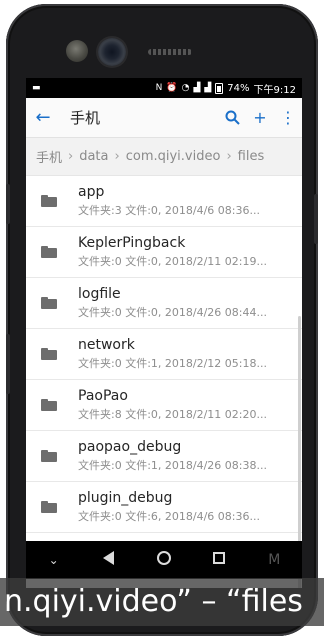  What do you see at coordinates (99, 294) in the screenshot?
I see `file-name: logfile` at bounding box center [99, 294].